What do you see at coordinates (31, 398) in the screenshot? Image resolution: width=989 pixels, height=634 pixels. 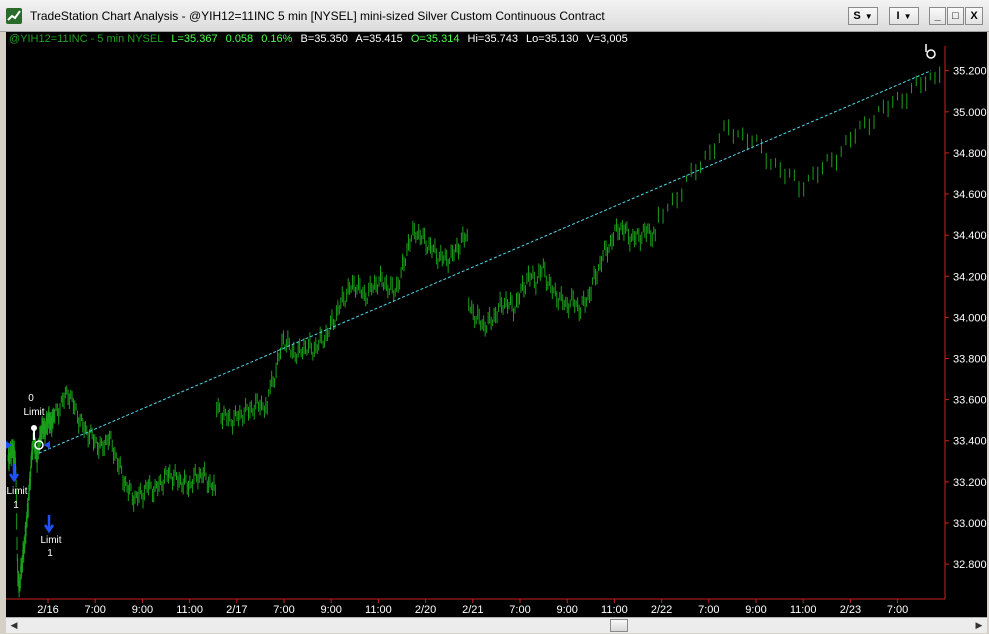 I see `buy-order-qty: 0` at bounding box center [31, 398].